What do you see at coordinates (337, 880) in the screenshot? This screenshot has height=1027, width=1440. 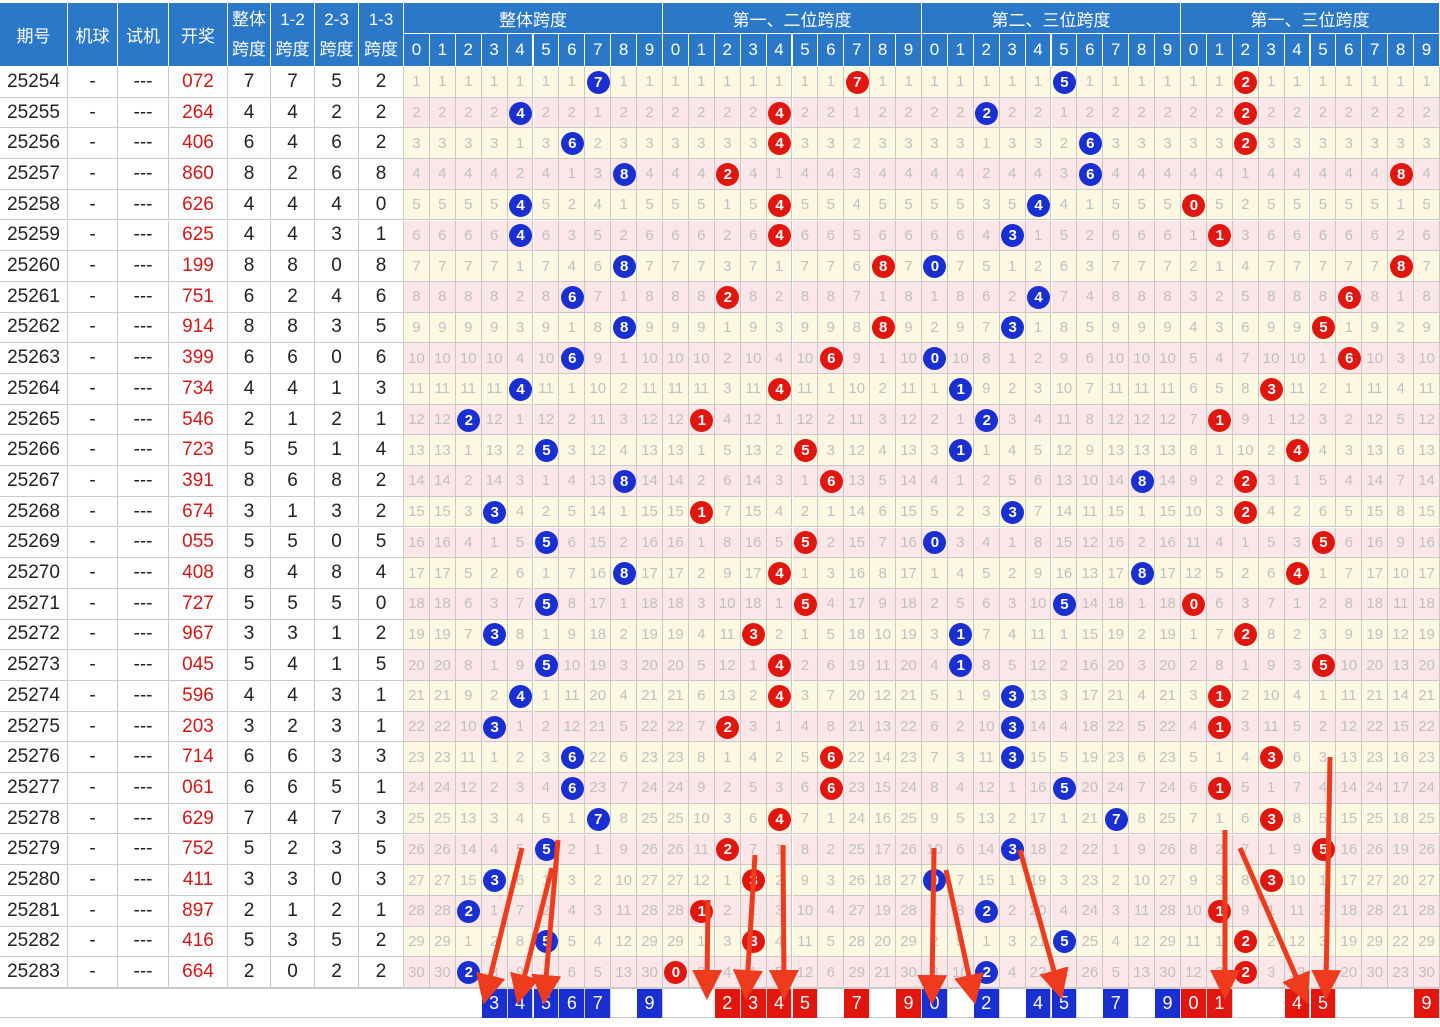 I see `row-25280-span-23: 0` at bounding box center [337, 880].